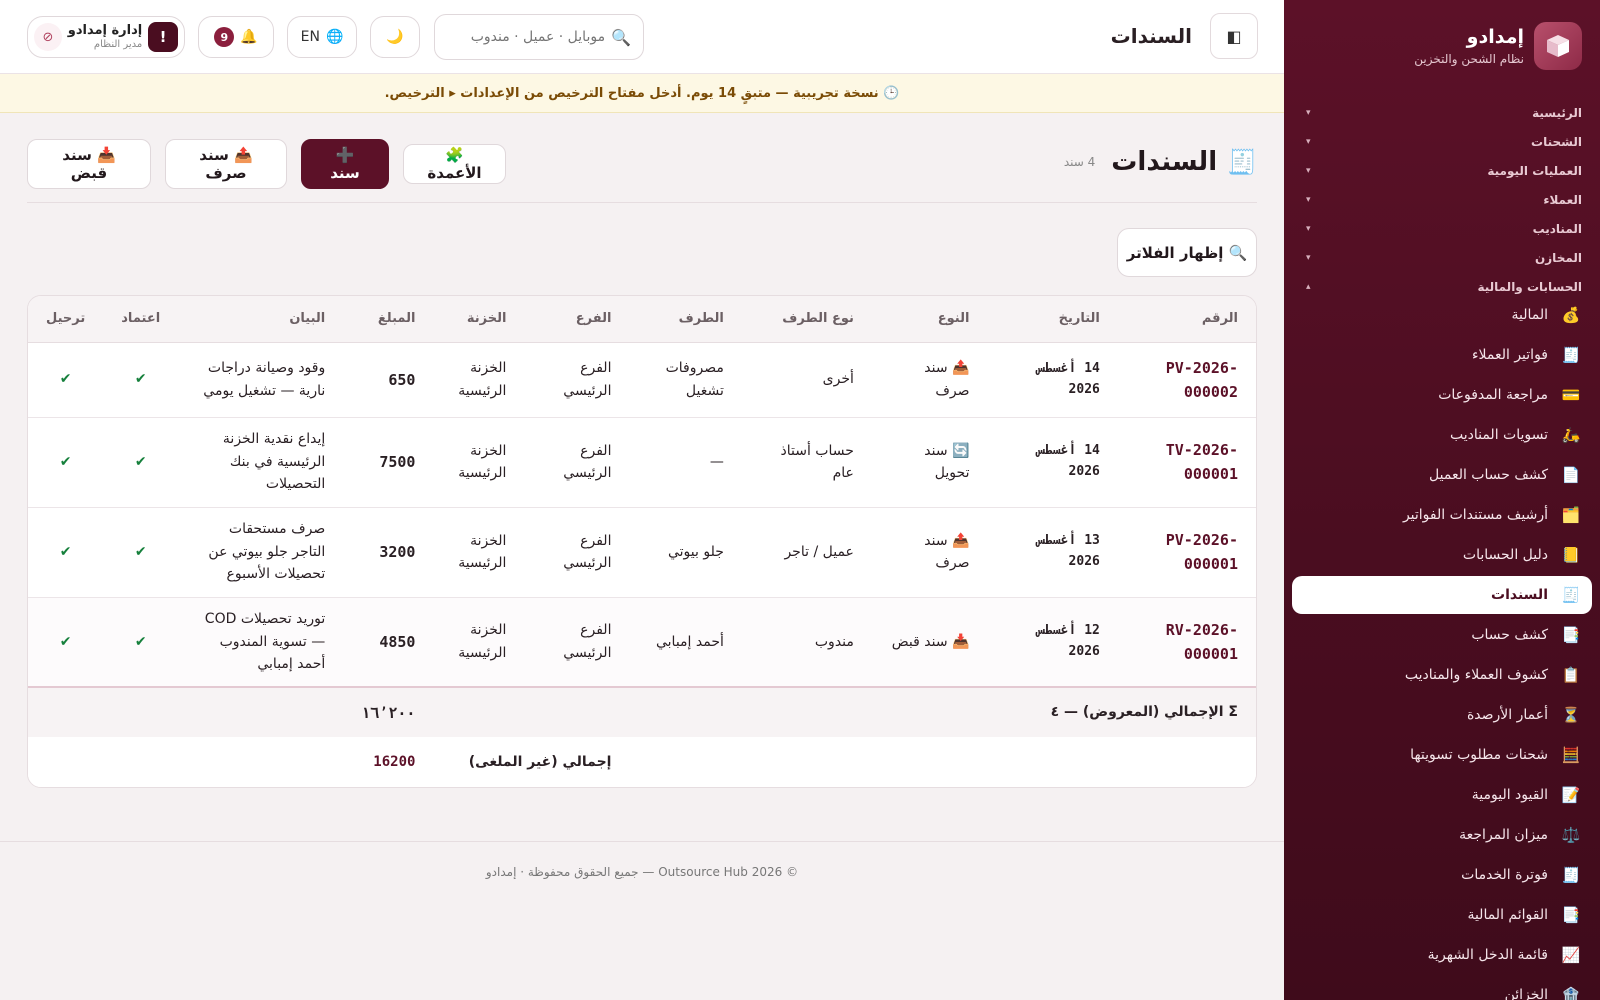 Image resolution: width=1600 pixels, height=1000 pixels. I want to click on sidebar-toggle-button: ◧, so click(1234, 36).